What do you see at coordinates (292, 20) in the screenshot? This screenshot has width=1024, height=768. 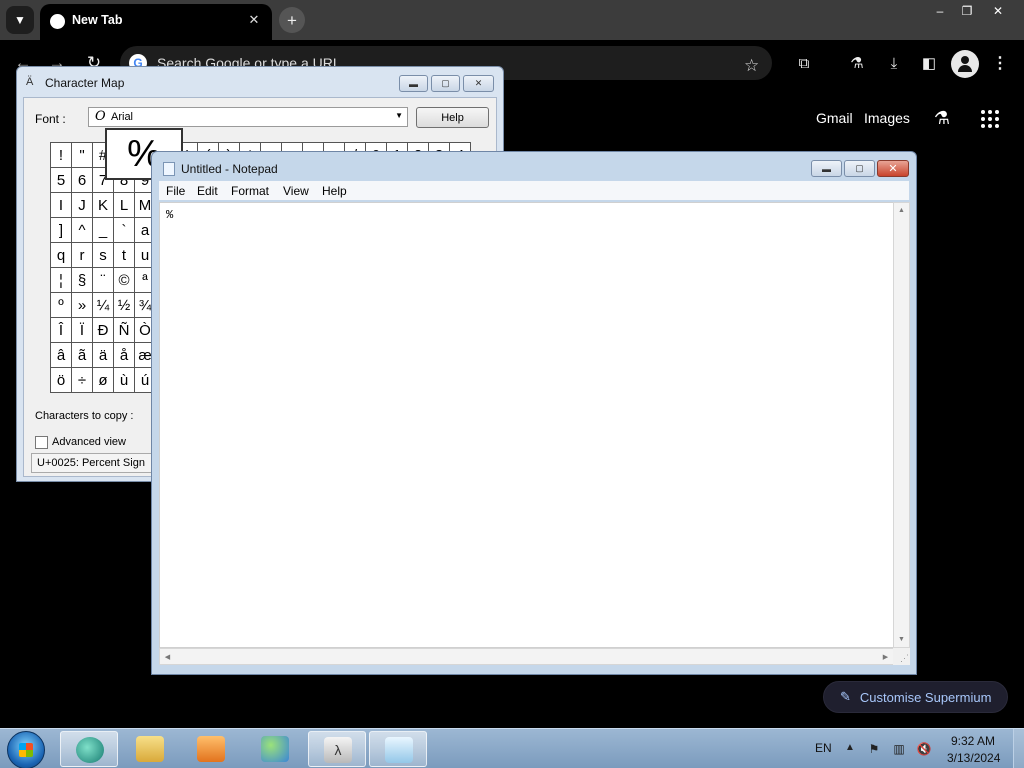 I see `new-tab-button: +` at bounding box center [292, 20].